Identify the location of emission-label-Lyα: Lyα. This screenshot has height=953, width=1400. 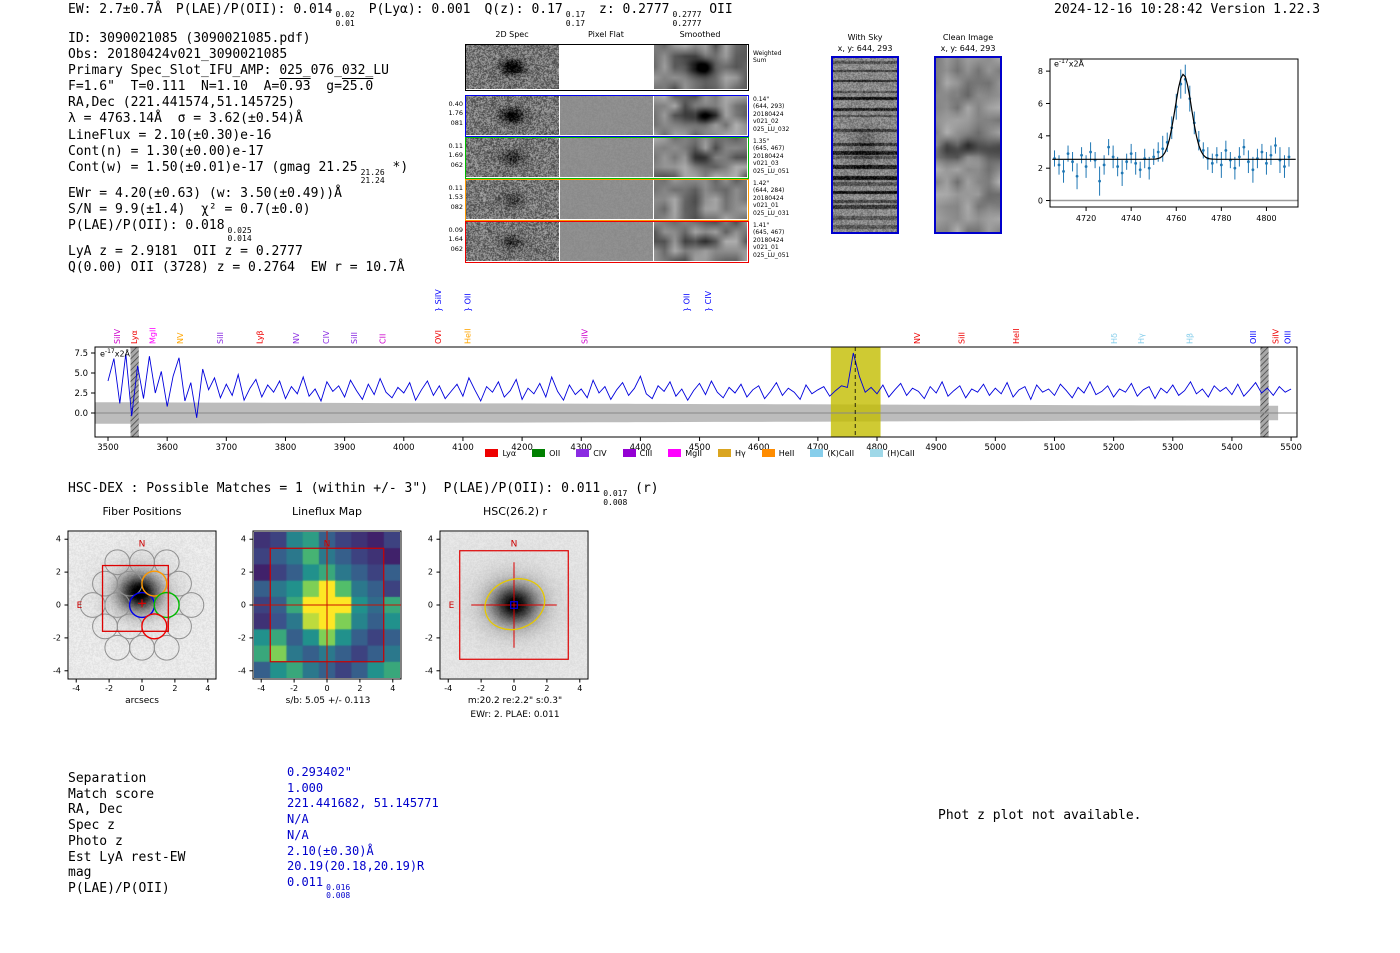
(134, 337).